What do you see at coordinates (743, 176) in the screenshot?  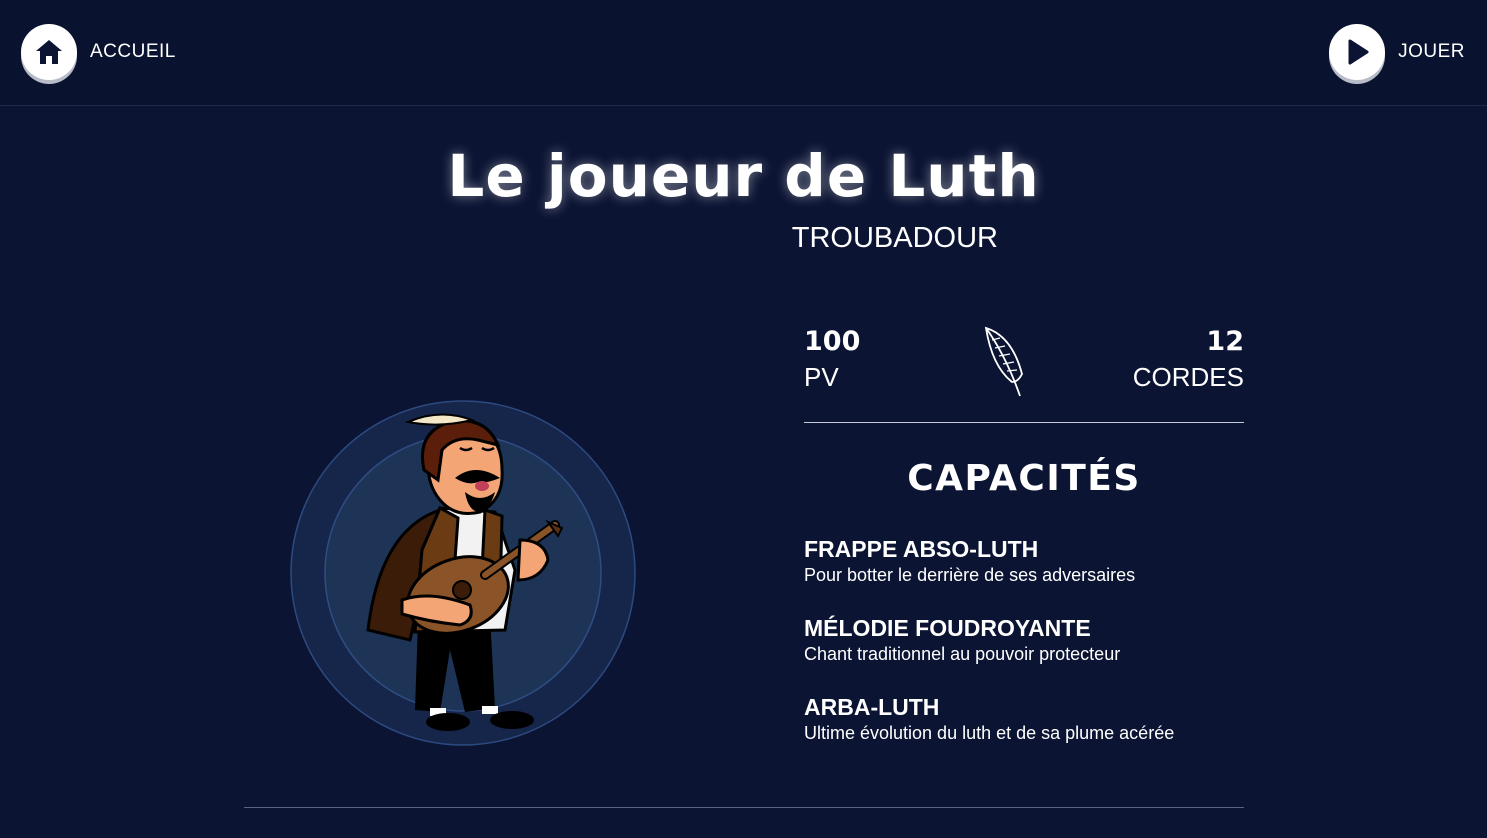 I see `character-name: Le joueur de Luth` at bounding box center [743, 176].